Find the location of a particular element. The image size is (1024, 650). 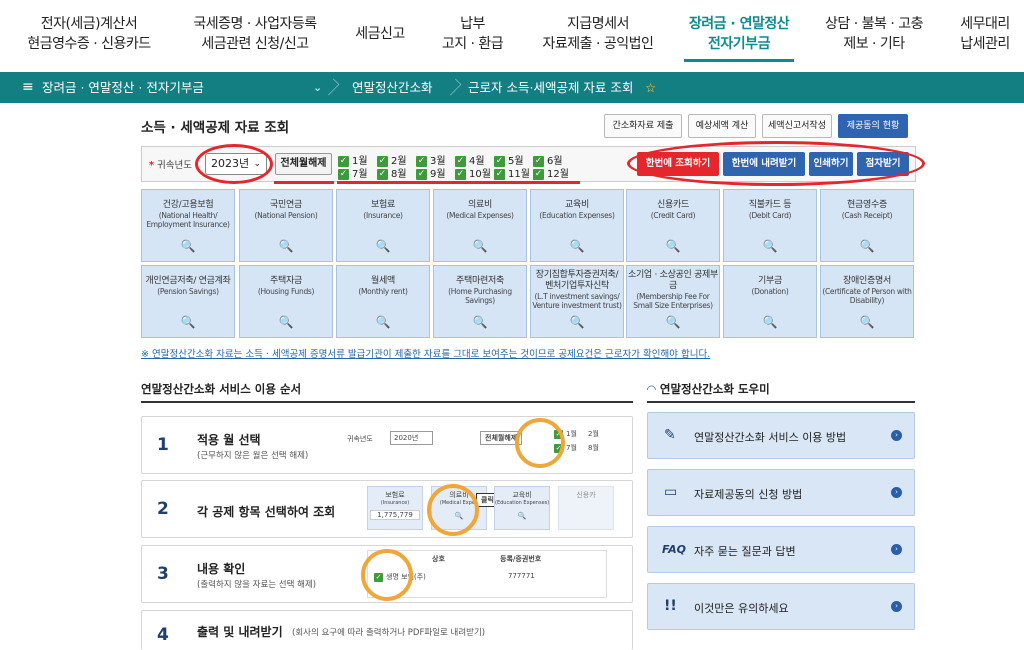

page-title: 소득 · 세액공제 자료 조회 is located at coordinates (215, 128).